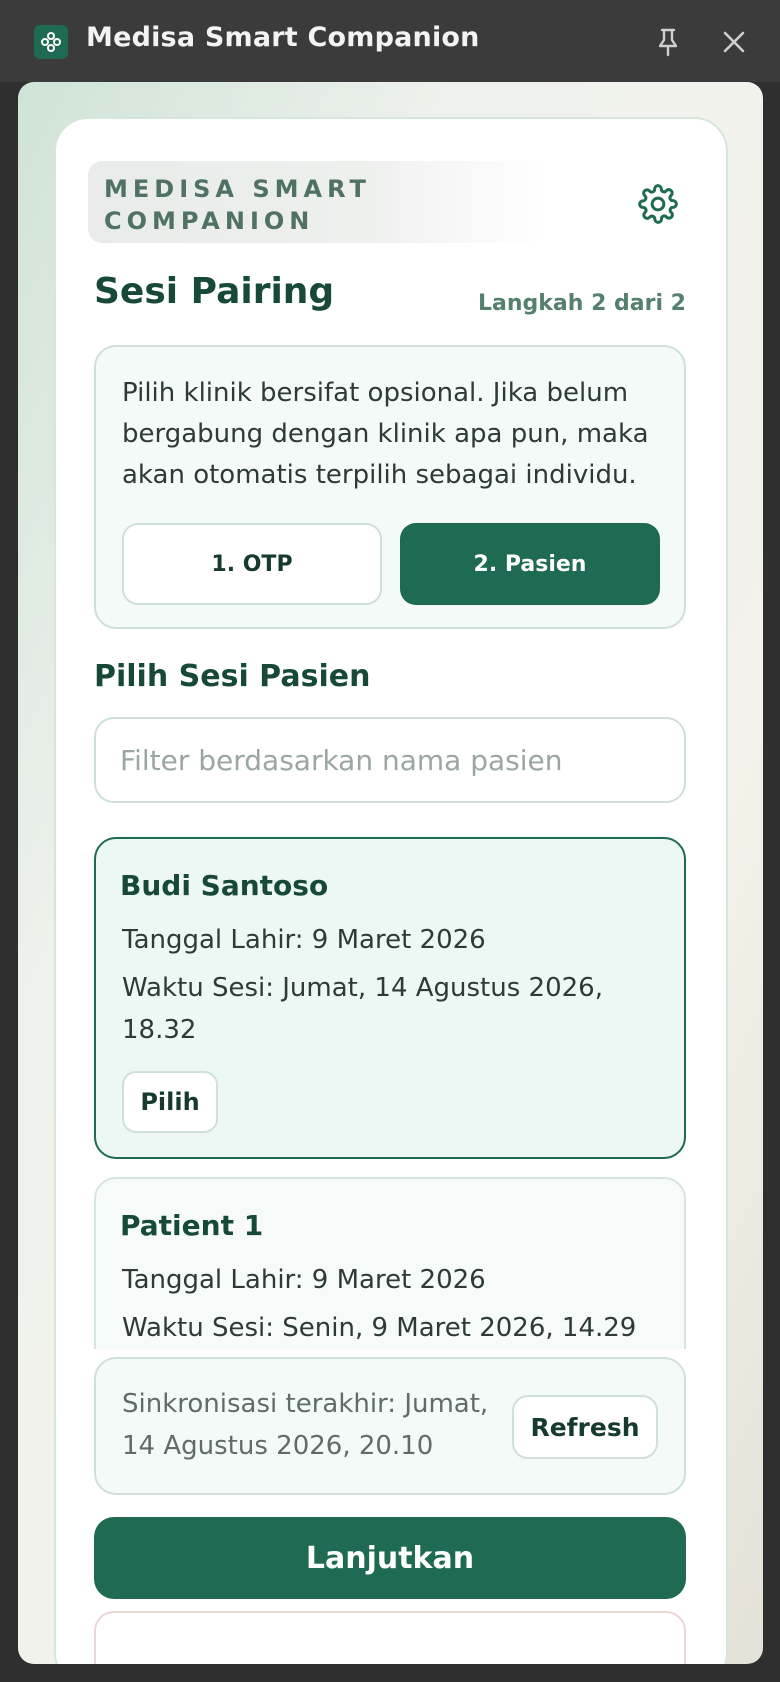 This screenshot has height=1682, width=780. Describe the element at coordinates (585, 1427) in the screenshot. I see `refresh-button: Refresh` at that location.